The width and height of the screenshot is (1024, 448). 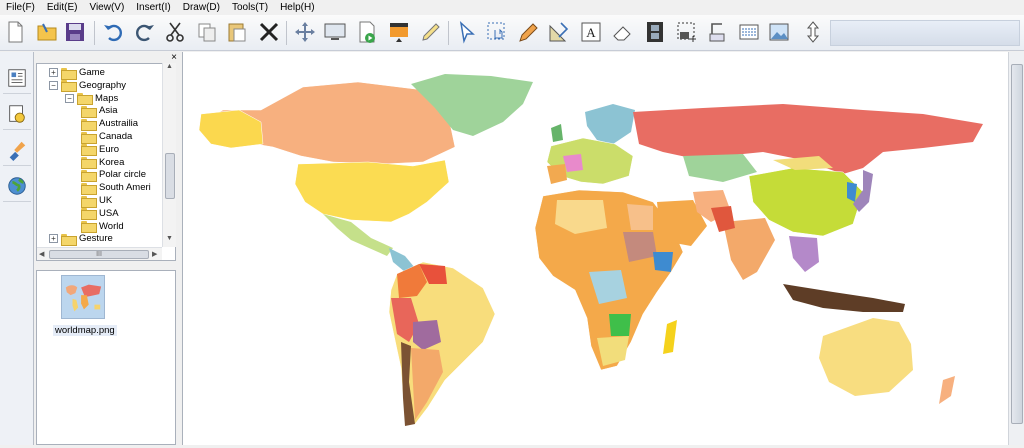 What do you see at coordinates (116, 136) in the screenshot?
I see `tree-item-label: Canada` at bounding box center [116, 136].